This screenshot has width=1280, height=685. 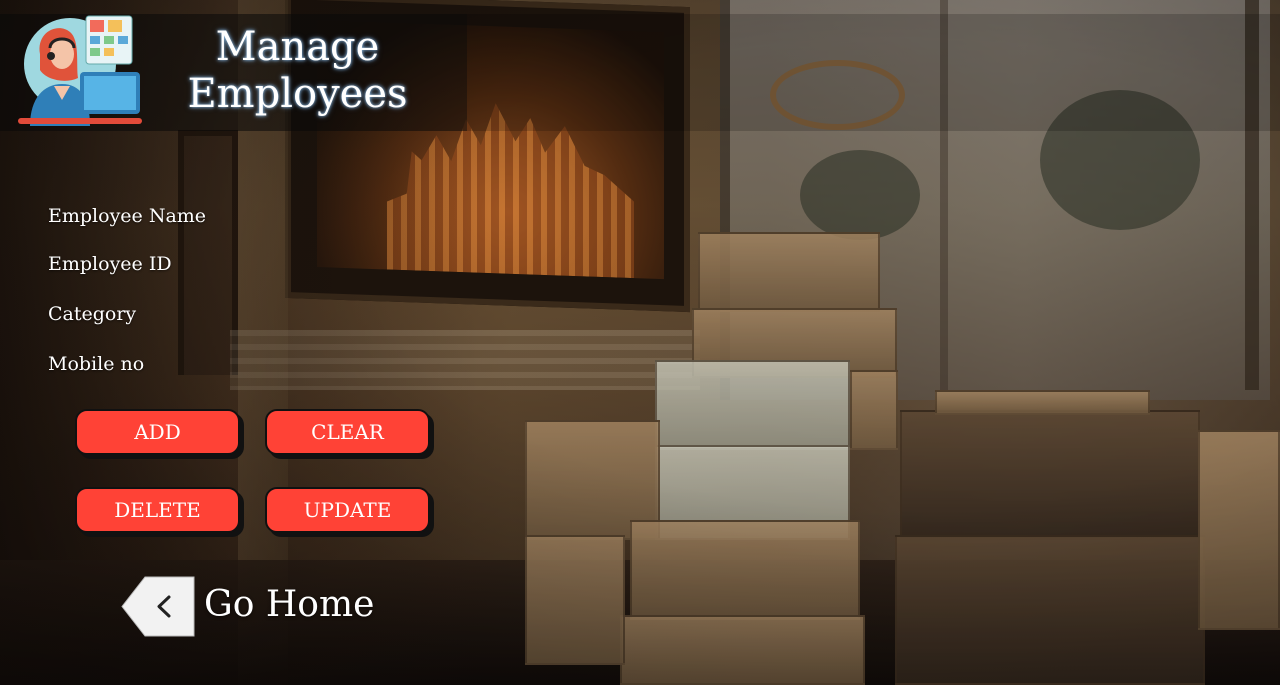 I want to click on mobile-no-label: Mobile no, so click(x=96, y=364).